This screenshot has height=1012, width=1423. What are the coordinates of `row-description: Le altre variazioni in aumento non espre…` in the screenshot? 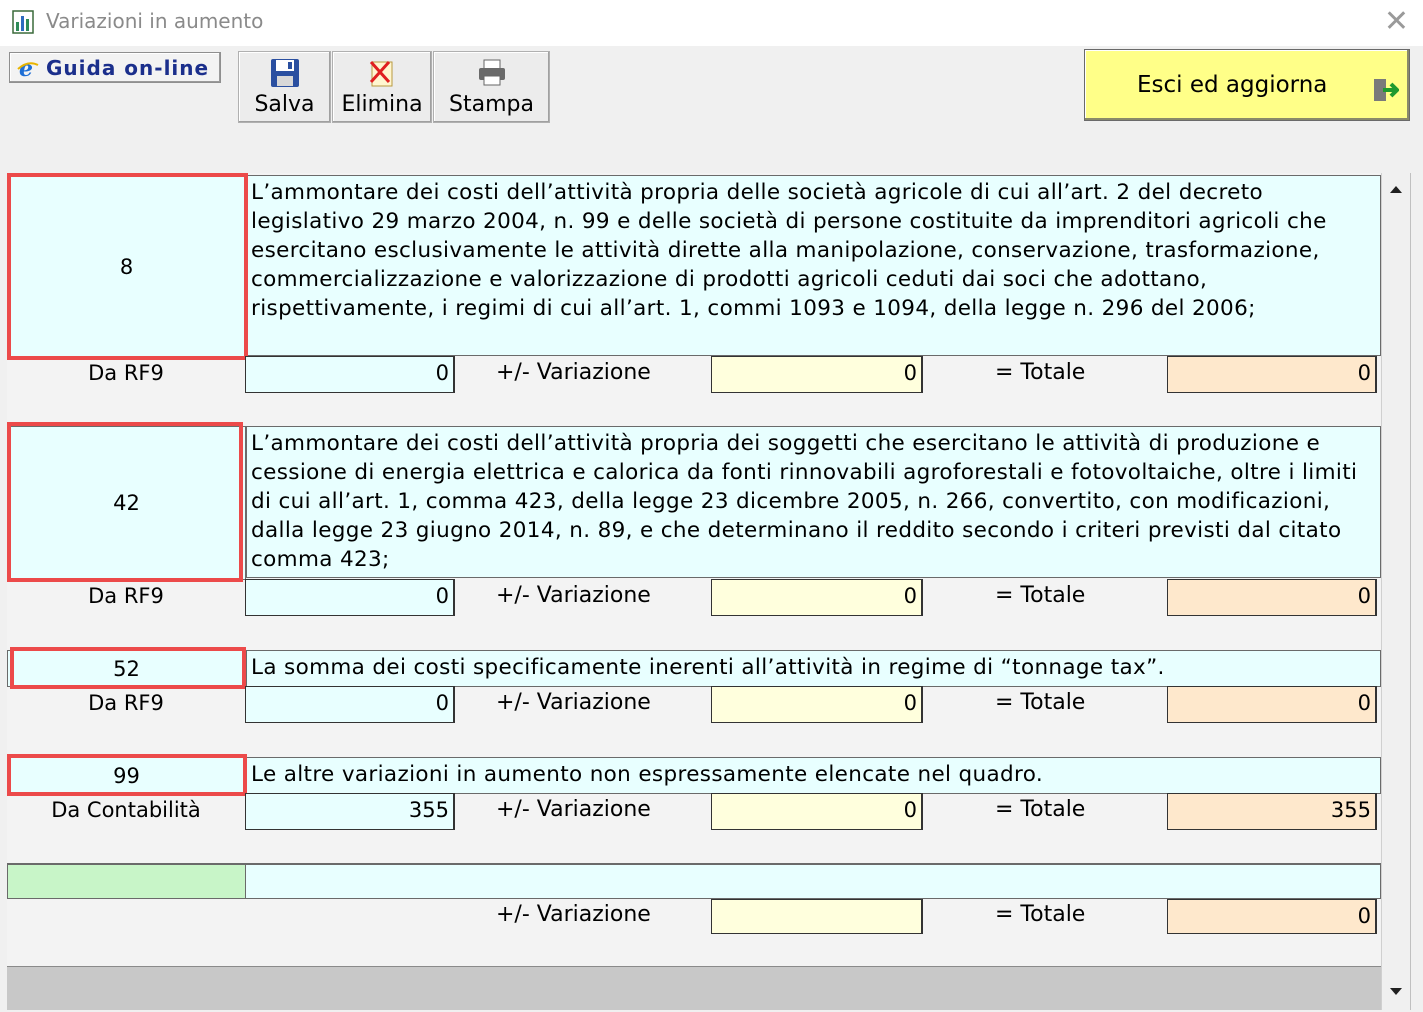 It's located at (813, 775).